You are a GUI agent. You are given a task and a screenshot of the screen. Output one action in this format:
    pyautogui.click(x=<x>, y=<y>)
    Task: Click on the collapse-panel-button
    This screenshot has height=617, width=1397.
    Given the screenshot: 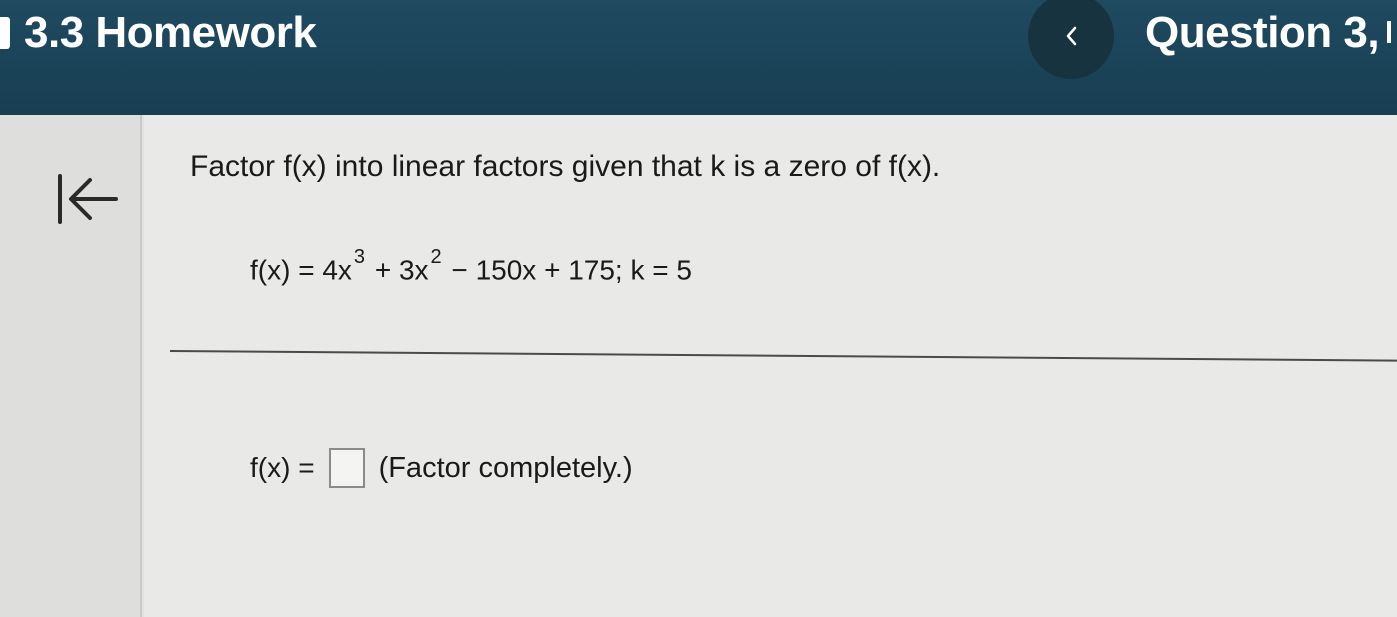 What is the action you would take?
    pyautogui.click(x=85, y=200)
    